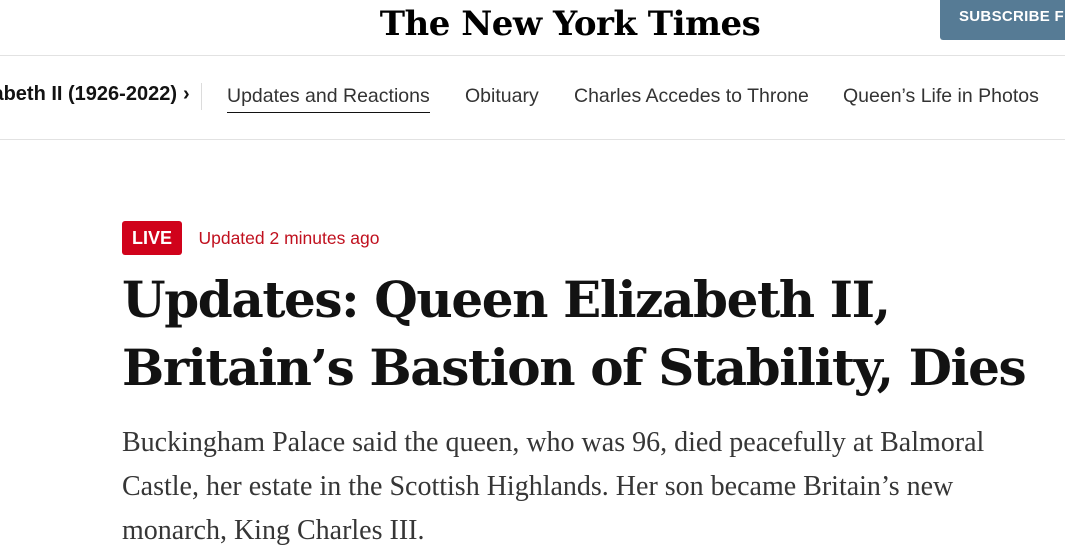 The image size is (1065, 557). Describe the element at coordinates (152, 238) in the screenshot. I see `live-badge: LIVE` at that location.